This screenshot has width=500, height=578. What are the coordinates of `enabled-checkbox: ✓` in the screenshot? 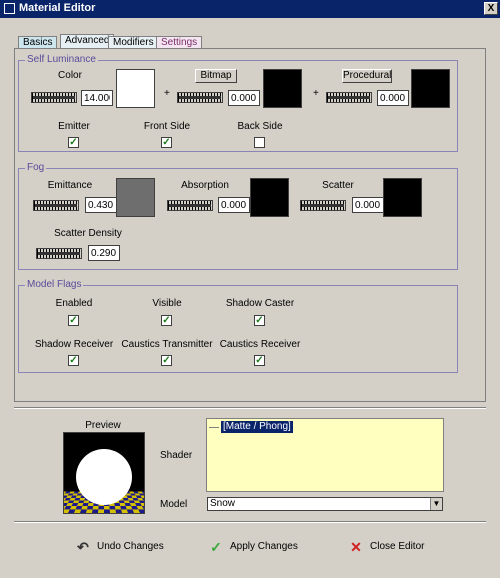 It's located at (73, 320).